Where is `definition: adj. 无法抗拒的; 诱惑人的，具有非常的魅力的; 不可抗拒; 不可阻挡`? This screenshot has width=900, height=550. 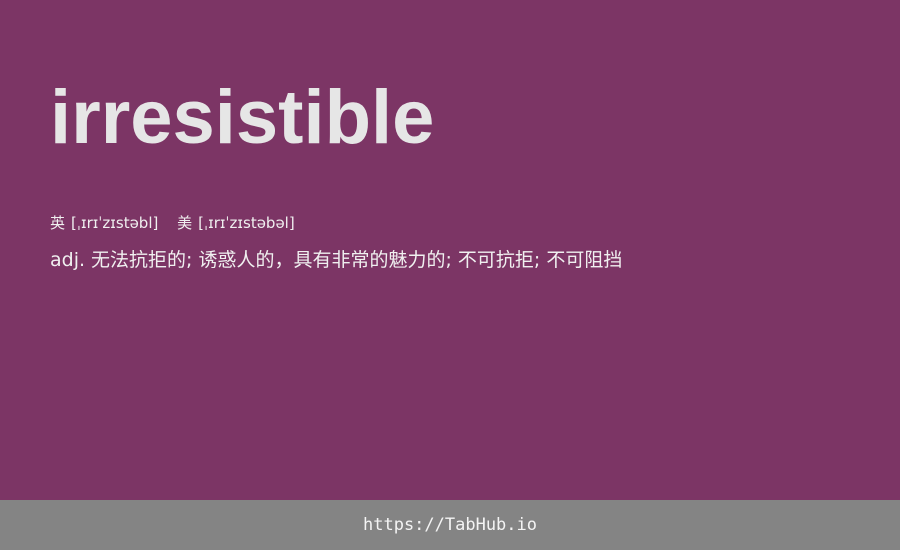
definition: adj. 无法抗拒的; 诱惑人的，具有非常的魅力的; 不可抗拒; 不可阻挡 is located at coordinates (336, 260).